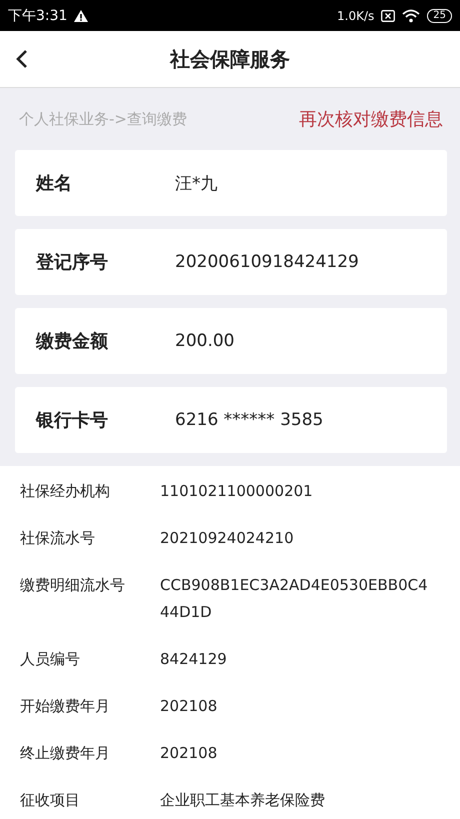  I want to click on annotation-text: 再次核对缴费信息, so click(371, 119).